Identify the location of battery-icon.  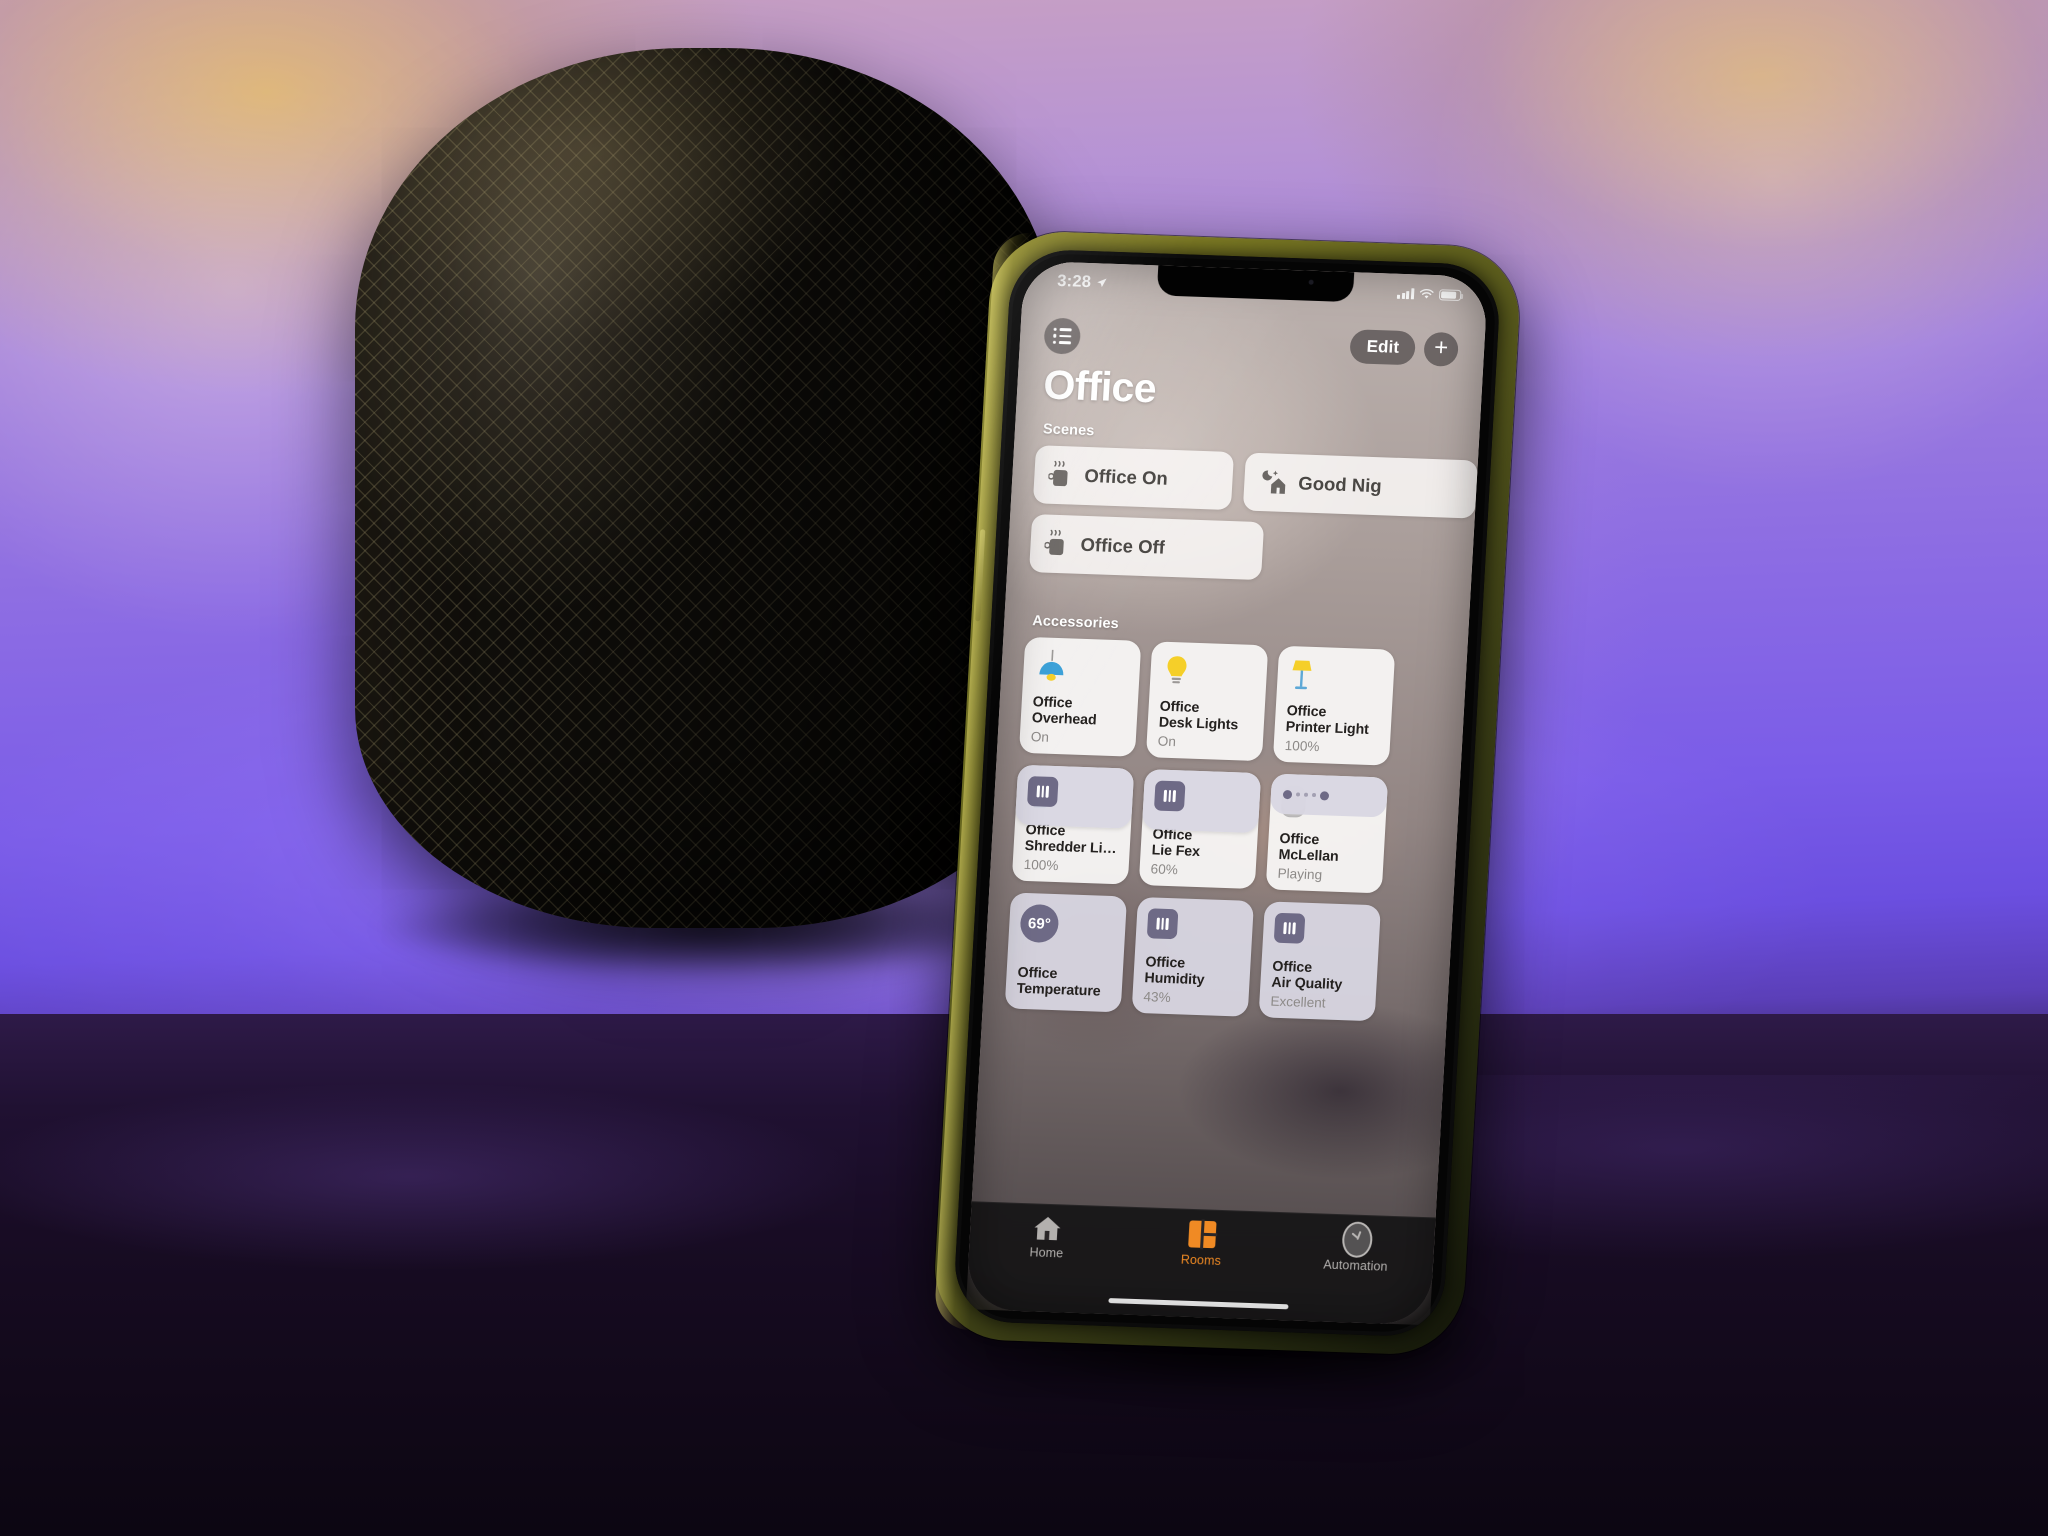
(1450, 295).